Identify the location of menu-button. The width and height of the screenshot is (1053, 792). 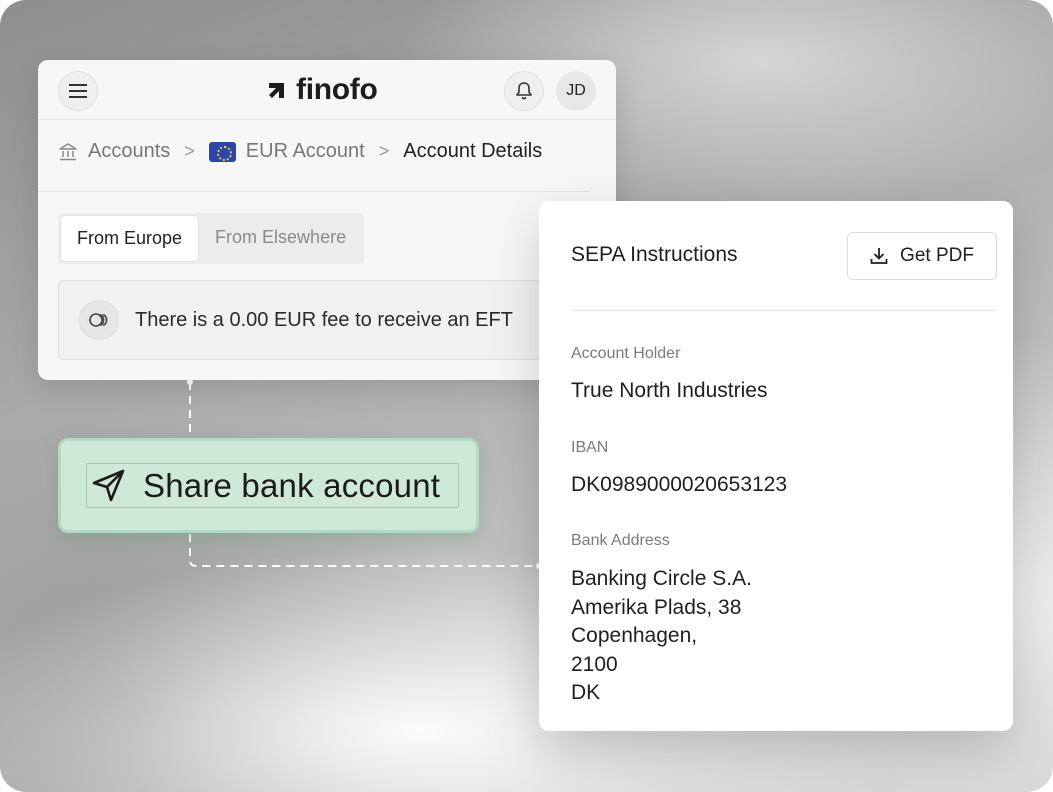
(78, 91).